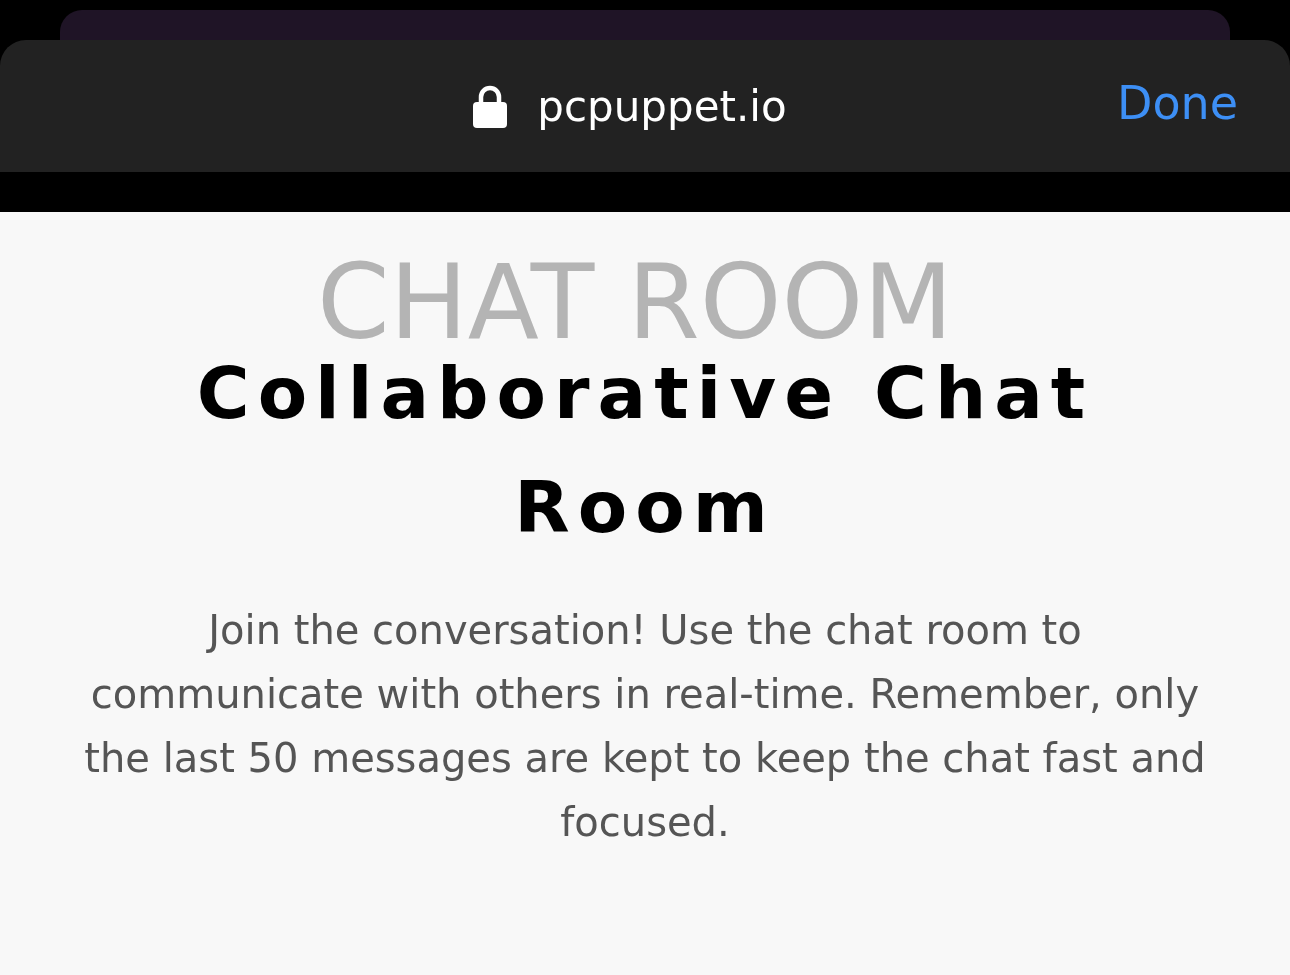  I want to click on page-title: Collaborative Chat Room, so click(645, 450).